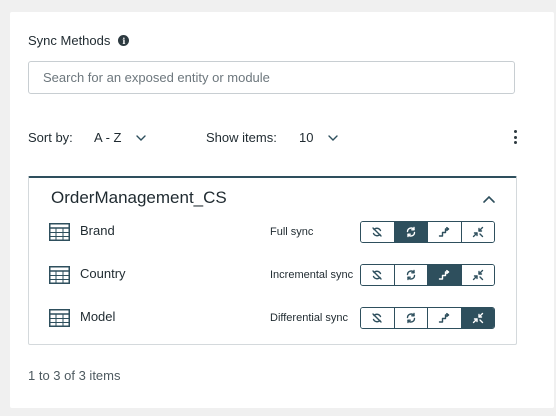  What do you see at coordinates (241, 137) in the screenshot?
I see `show-items-label: Show items:` at bounding box center [241, 137].